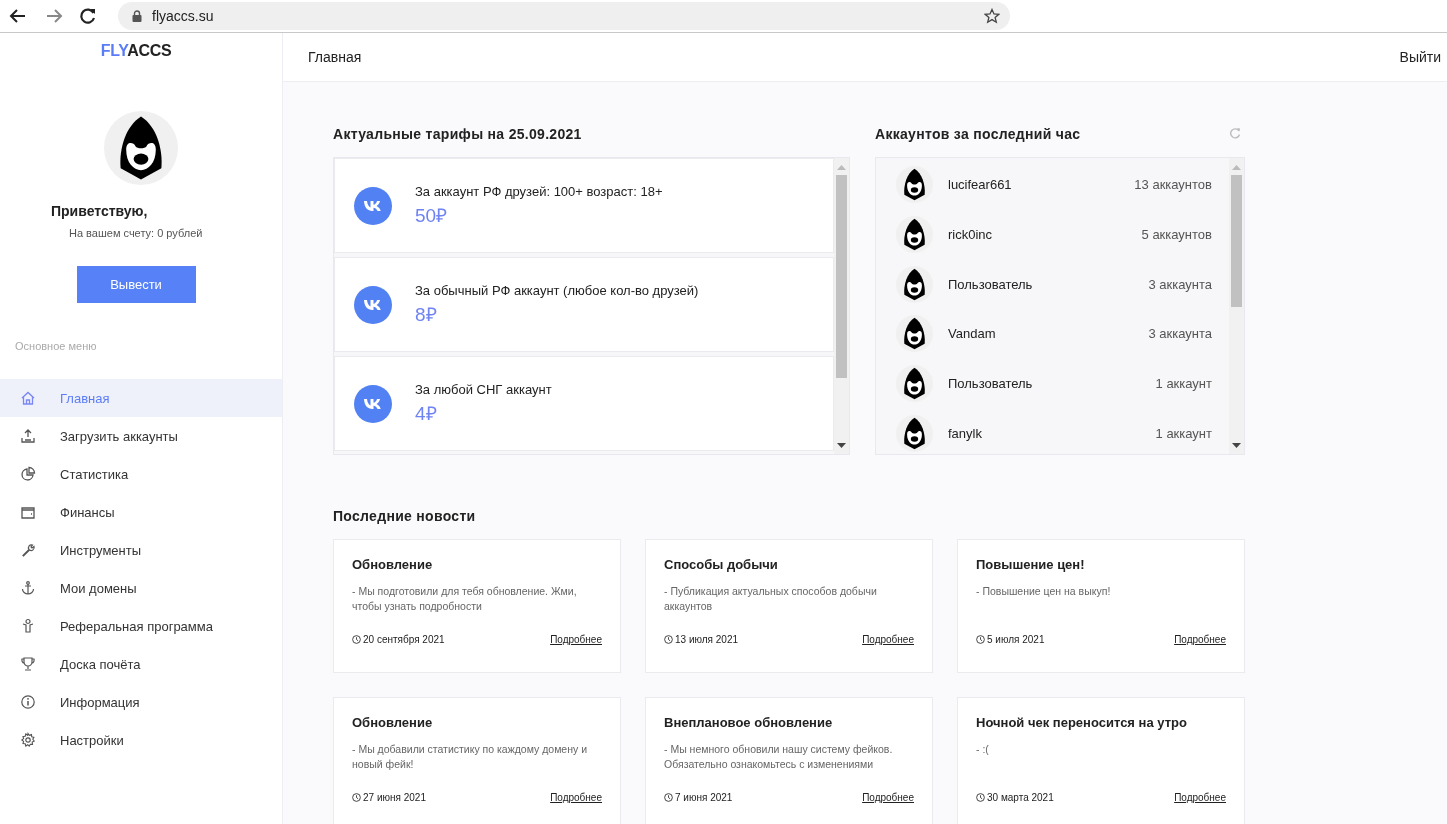 The height and width of the screenshot is (824, 1447). Describe the element at coordinates (1235, 133) in the screenshot. I see `refresh-icon` at that location.